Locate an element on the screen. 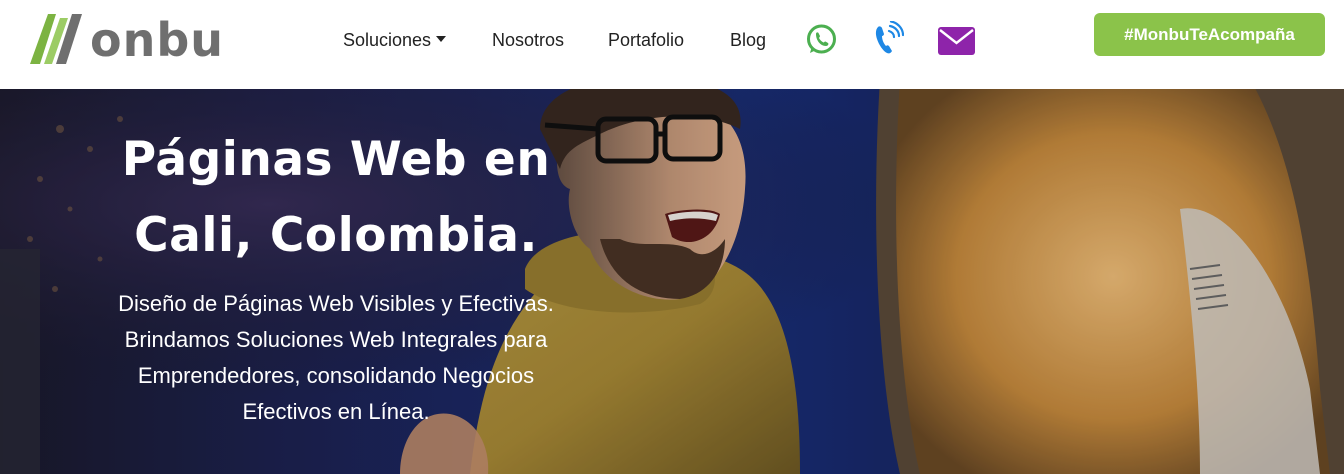 Image resolution: width=1344 pixels, height=474 pixels. logo: onbu is located at coordinates (131, 38).